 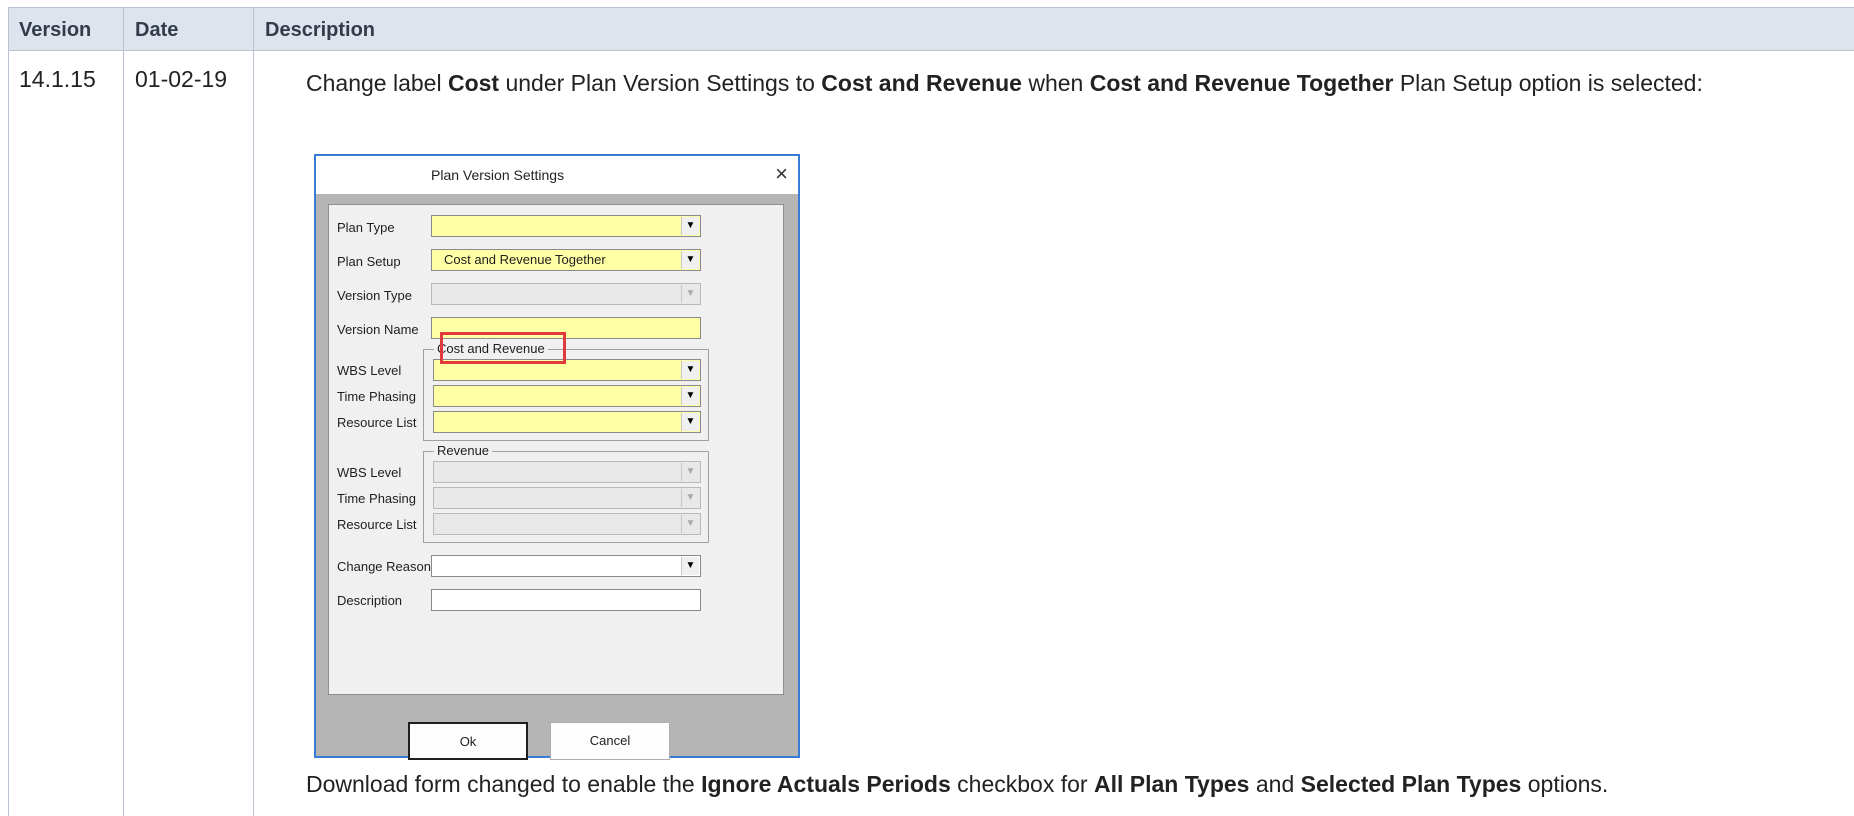 I want to click on description-text-segment: Cost and Revenue, so click(x=921, y=83).